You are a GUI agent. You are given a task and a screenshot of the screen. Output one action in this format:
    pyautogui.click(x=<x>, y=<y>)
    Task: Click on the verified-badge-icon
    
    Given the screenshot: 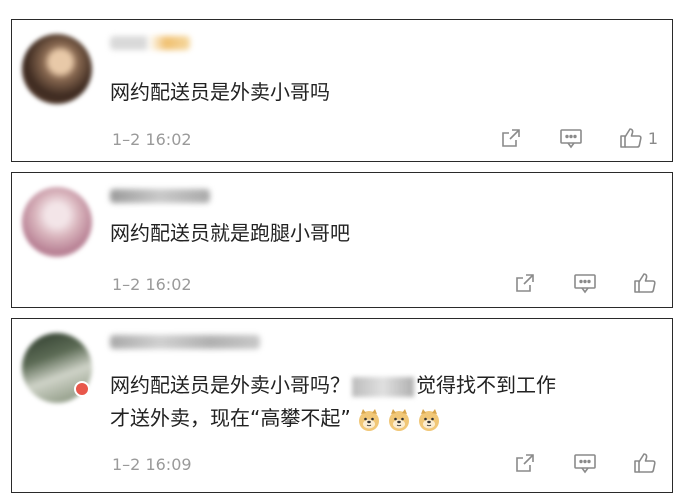 What is the action you would take?
    pyautogui.click(x=82, y=389)
    